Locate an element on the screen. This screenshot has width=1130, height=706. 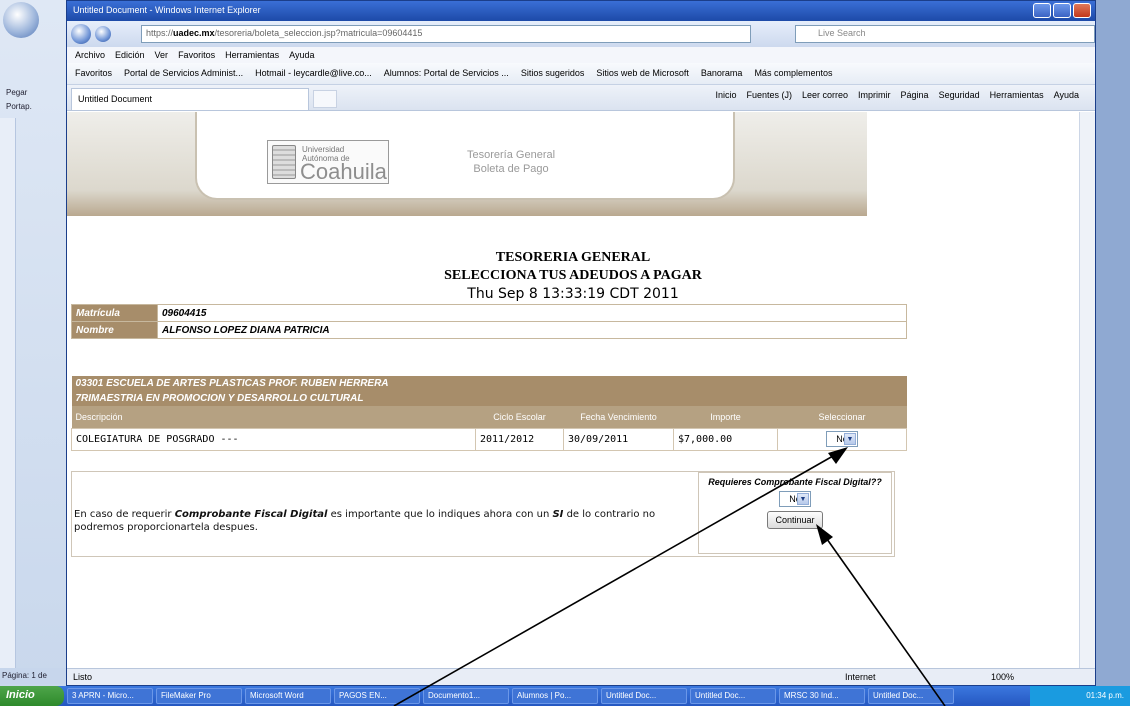
taskbar-item: Microsoft Word is located at coordinates (288, 696).